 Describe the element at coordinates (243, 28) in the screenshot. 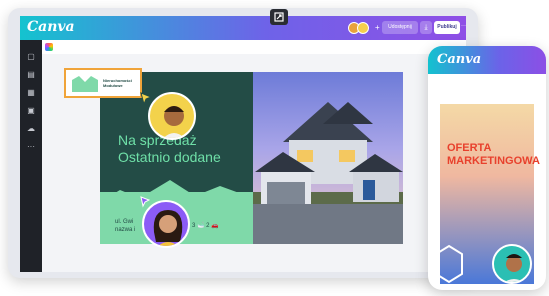

I see `editor-topbar: Canva + Udostępnij ⤓ Publikuj ···` at that location.